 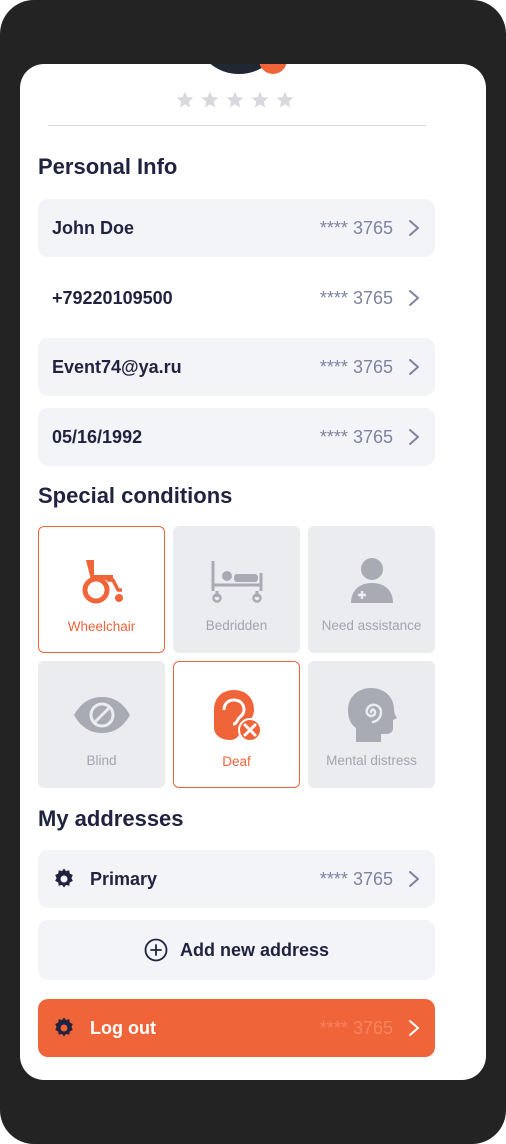 I want to click on condition-need-assistance: Need assistance, so click(x=371, y=589).